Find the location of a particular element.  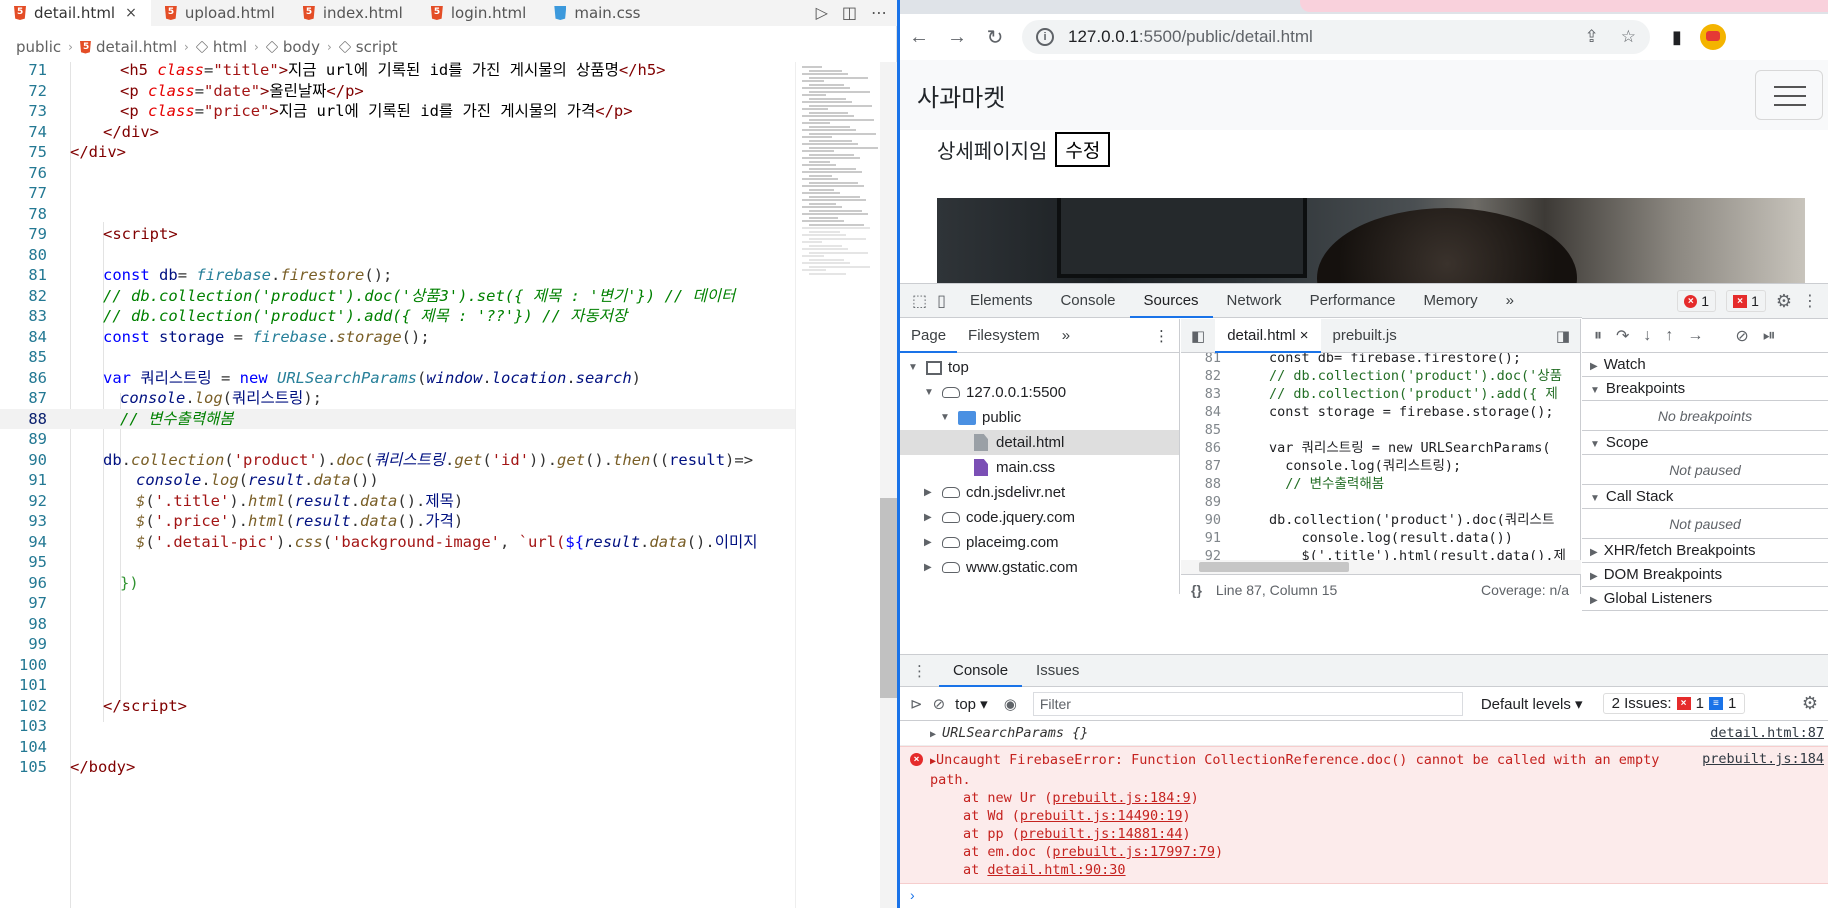

stack-link: prebuilt.js:14881:44 is located at coordinates (1101, 834).